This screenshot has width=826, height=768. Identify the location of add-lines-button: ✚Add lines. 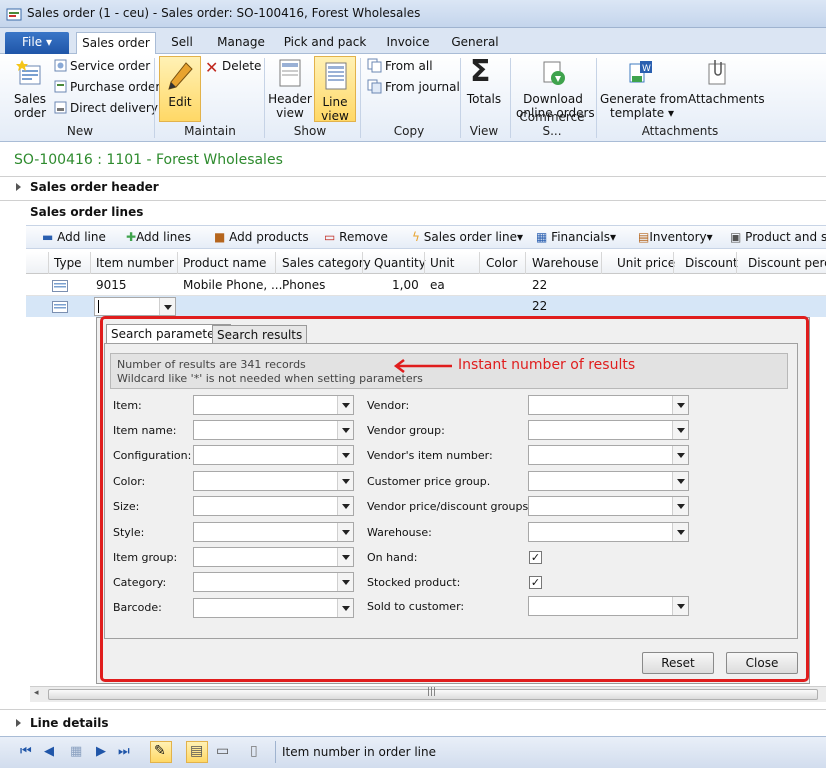
(158, 237).